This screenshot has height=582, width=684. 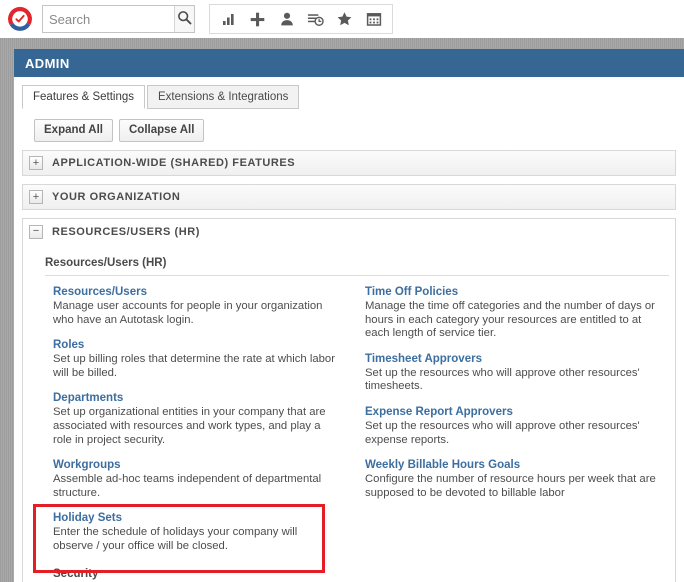 What do you see at coordinates (349, 129) in the screenshot?
I see `expand-collapse-toolbar: Expand All Collapse All` at bounding box center [349, 129].